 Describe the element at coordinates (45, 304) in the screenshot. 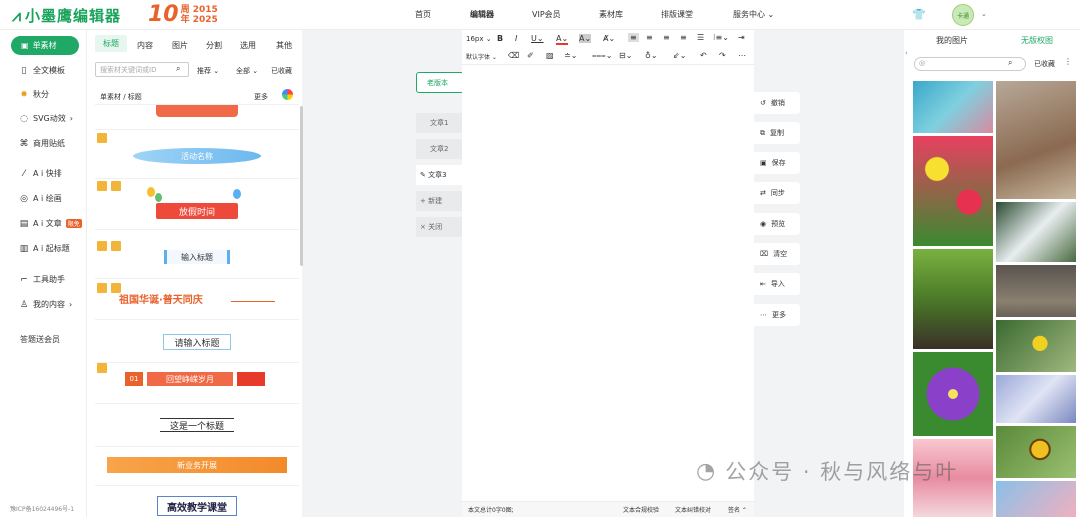

I see `sidebar-item-my-content: ♙ 我的内容 ›` at that location.